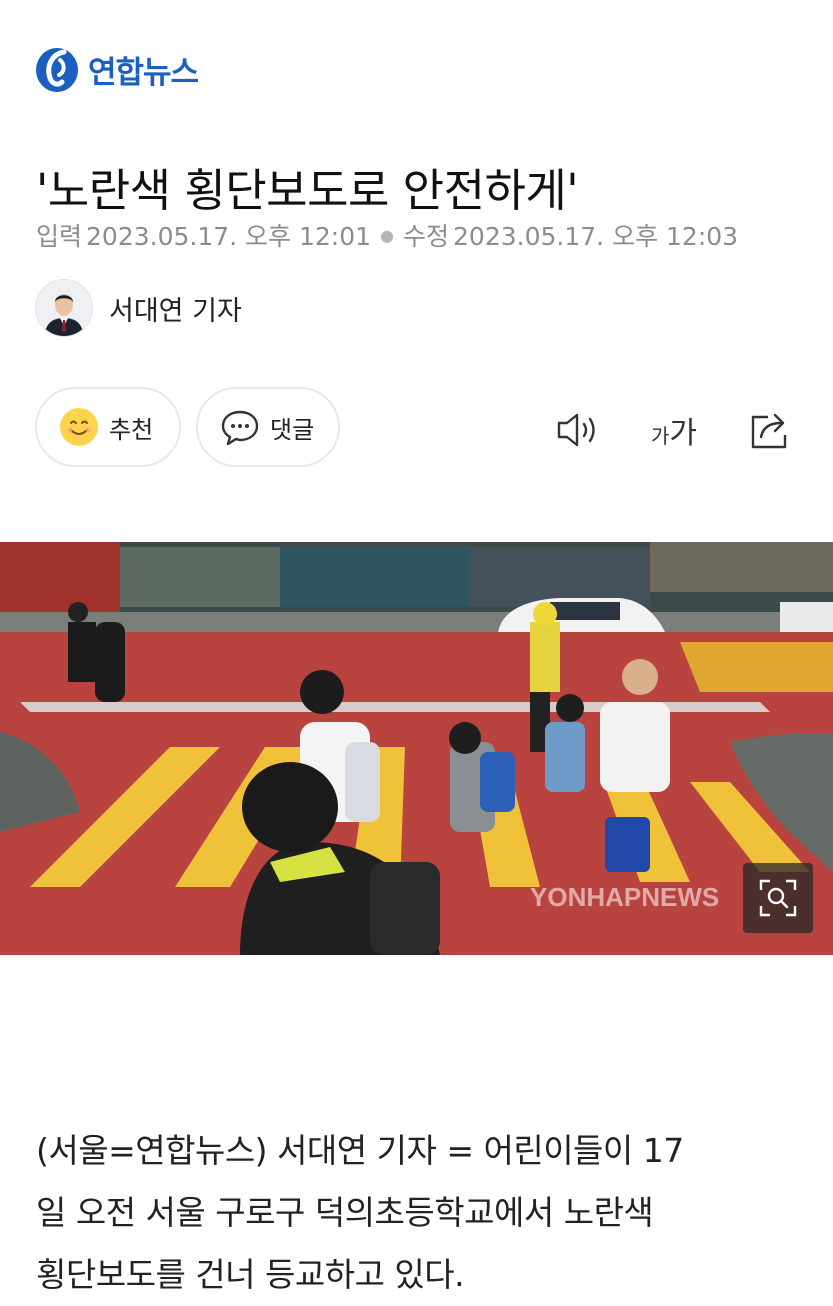  I want to click on like-label: 추천, so click(131, 429).